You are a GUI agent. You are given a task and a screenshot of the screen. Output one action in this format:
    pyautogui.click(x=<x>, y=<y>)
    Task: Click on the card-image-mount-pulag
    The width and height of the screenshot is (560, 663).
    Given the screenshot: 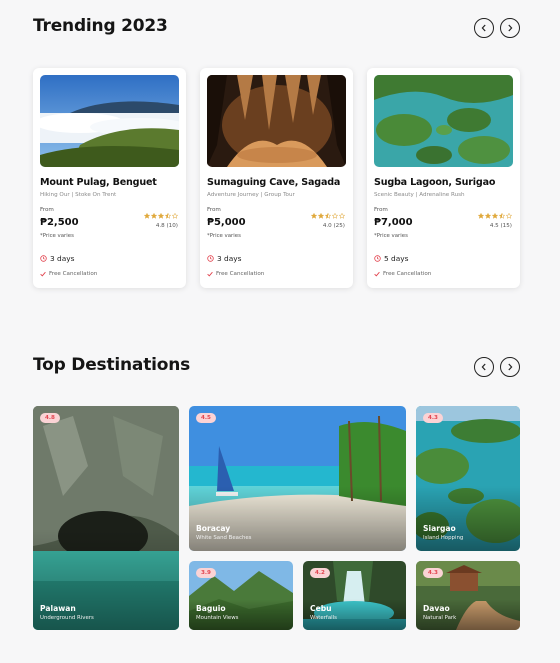 What is the action you would take?
    pyautogui.click(x=109, y=121)
    